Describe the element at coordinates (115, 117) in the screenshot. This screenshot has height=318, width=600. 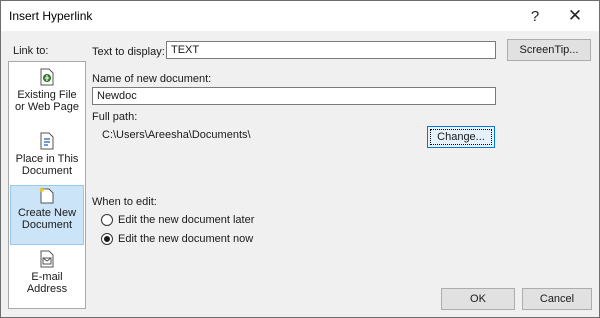
I see `full-path-label: Full path:` at that location.